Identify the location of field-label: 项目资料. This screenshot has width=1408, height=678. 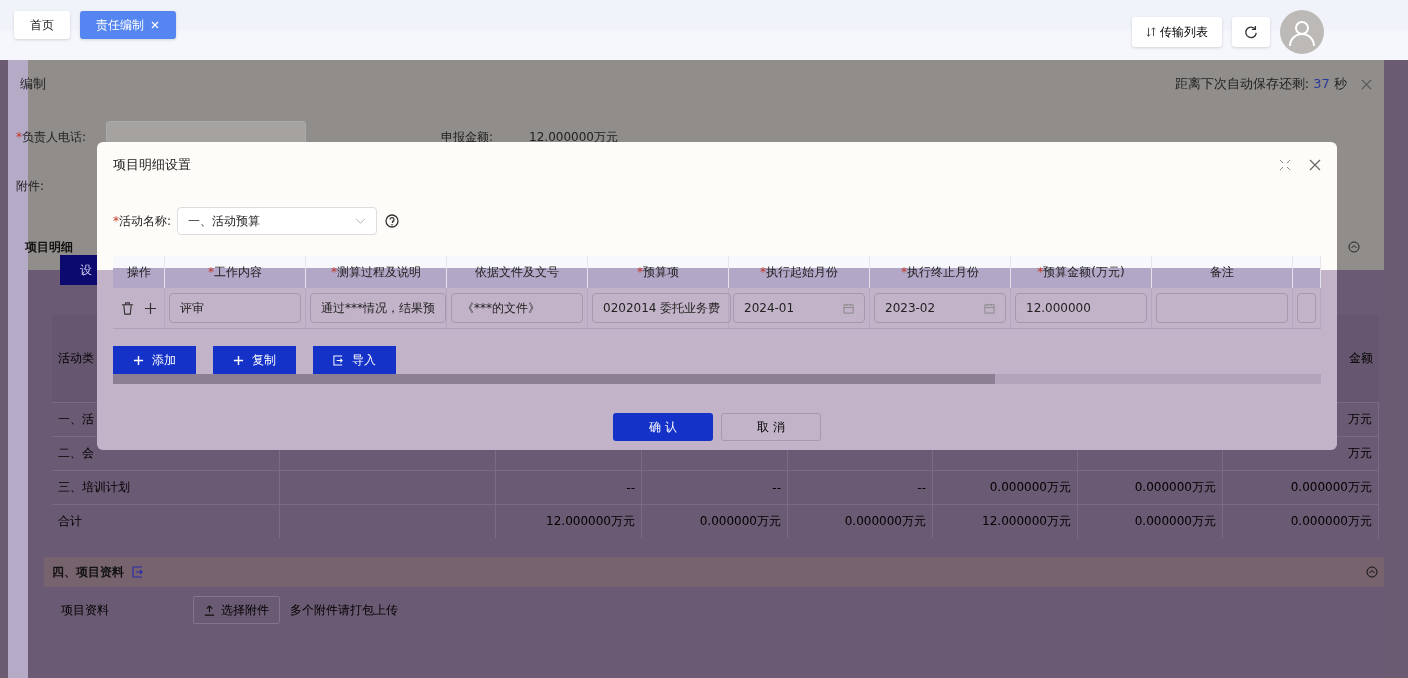
(85, 610).